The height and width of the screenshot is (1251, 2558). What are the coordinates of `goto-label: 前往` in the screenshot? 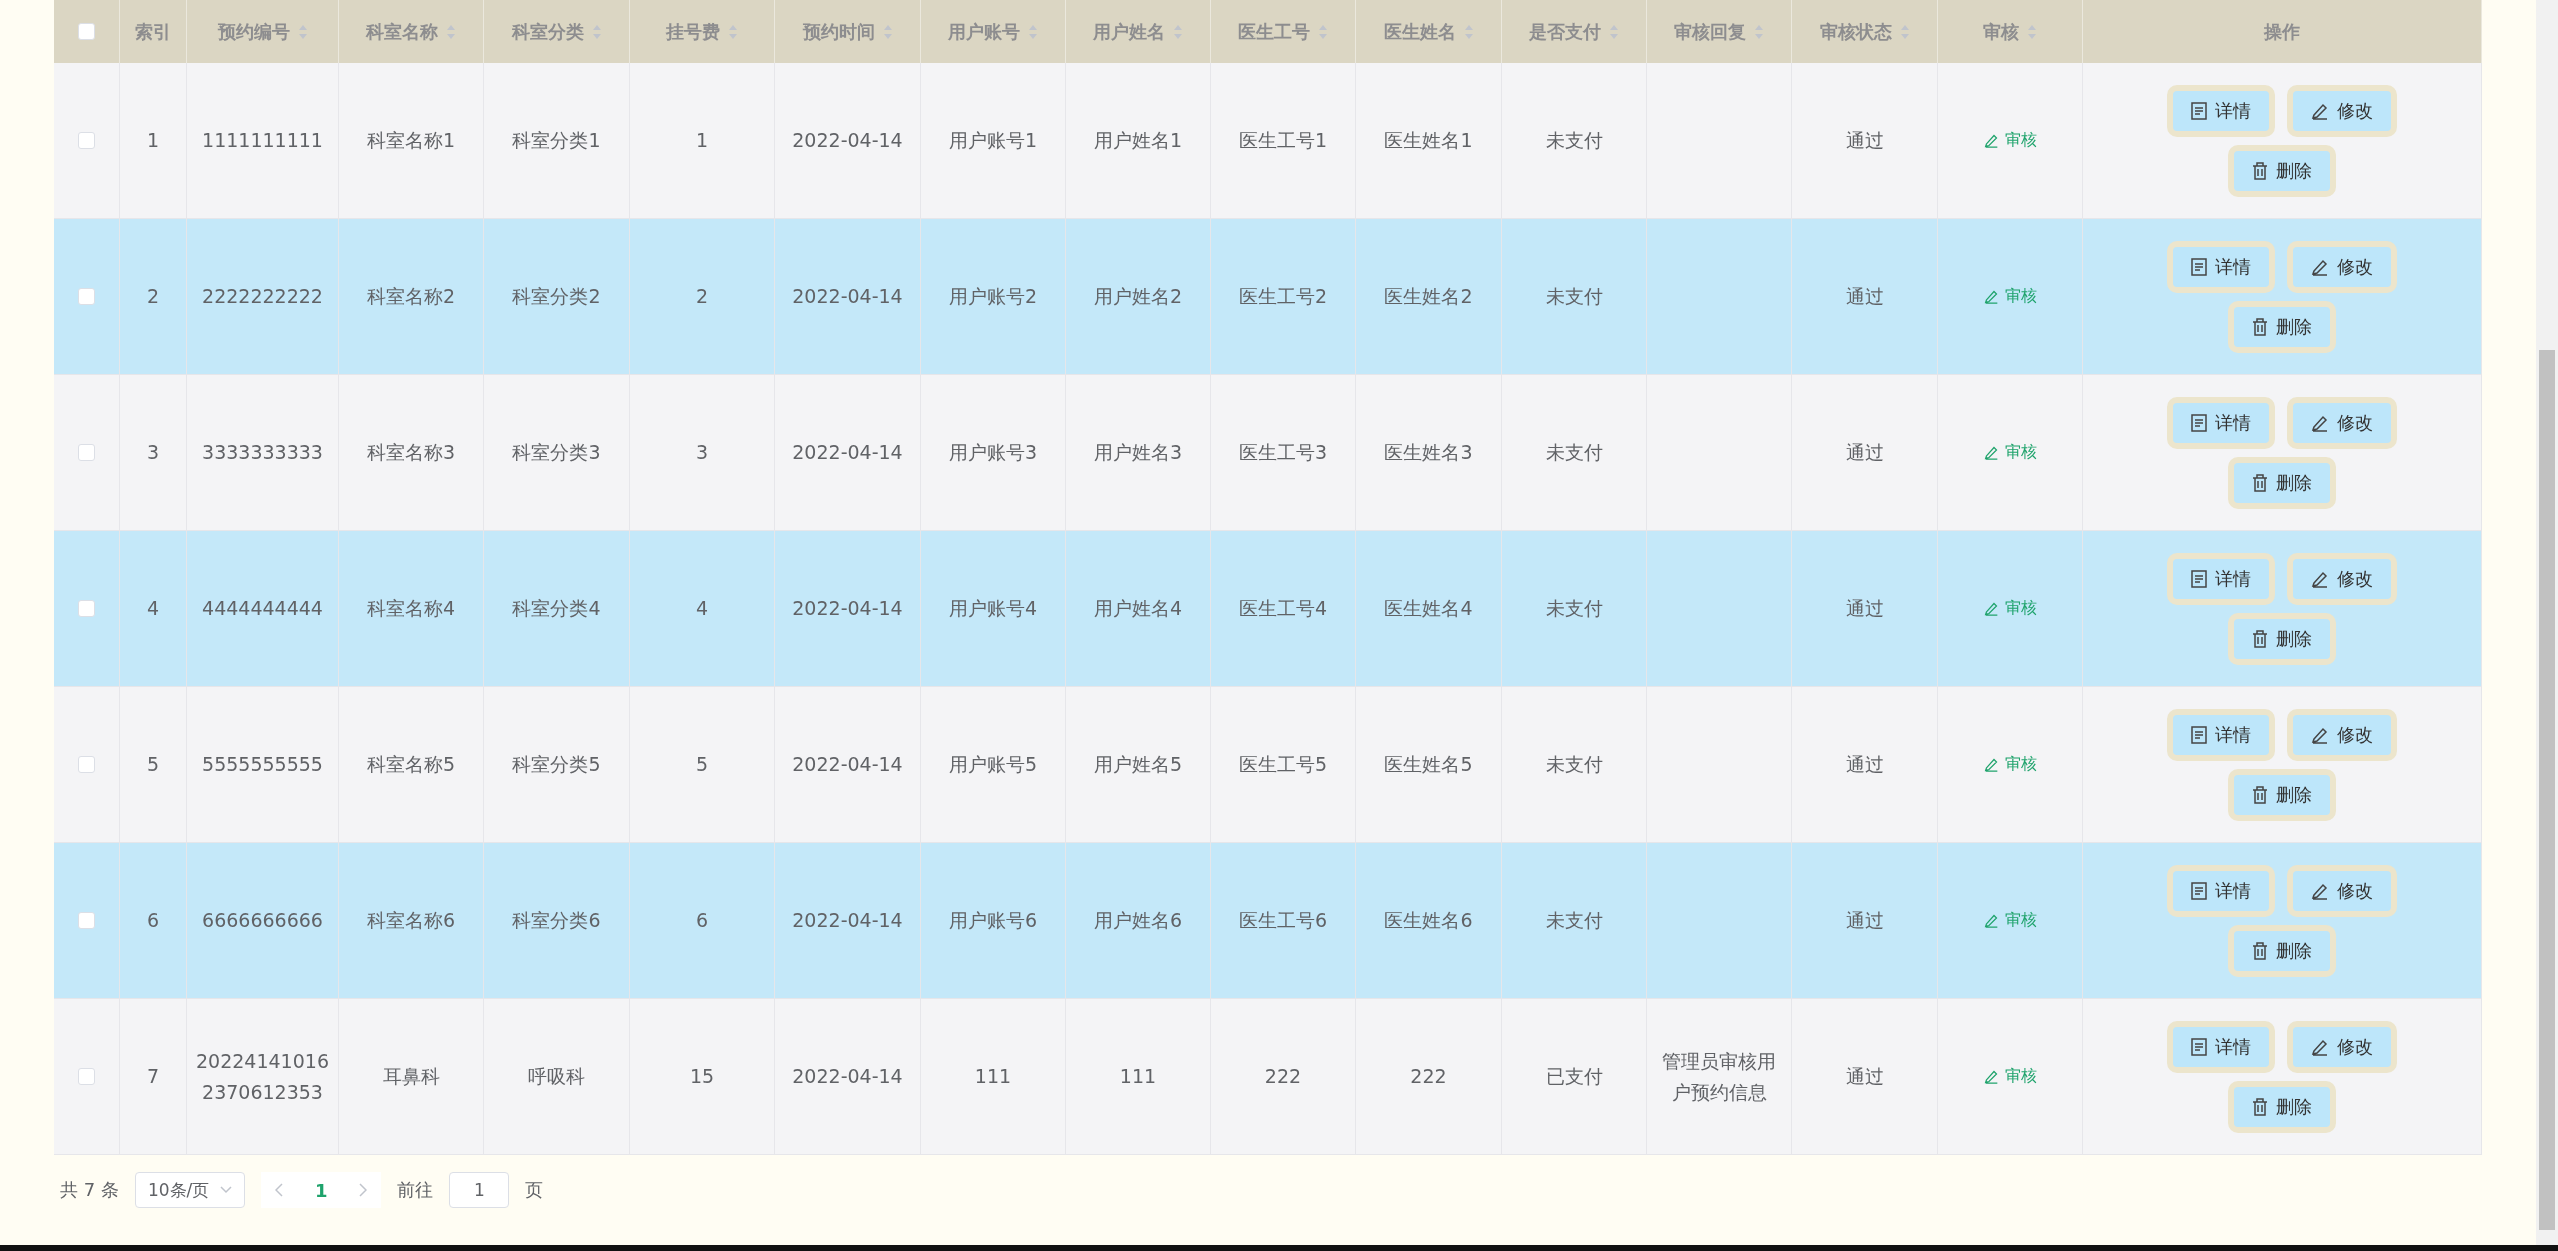 It's located at (415, 1190).